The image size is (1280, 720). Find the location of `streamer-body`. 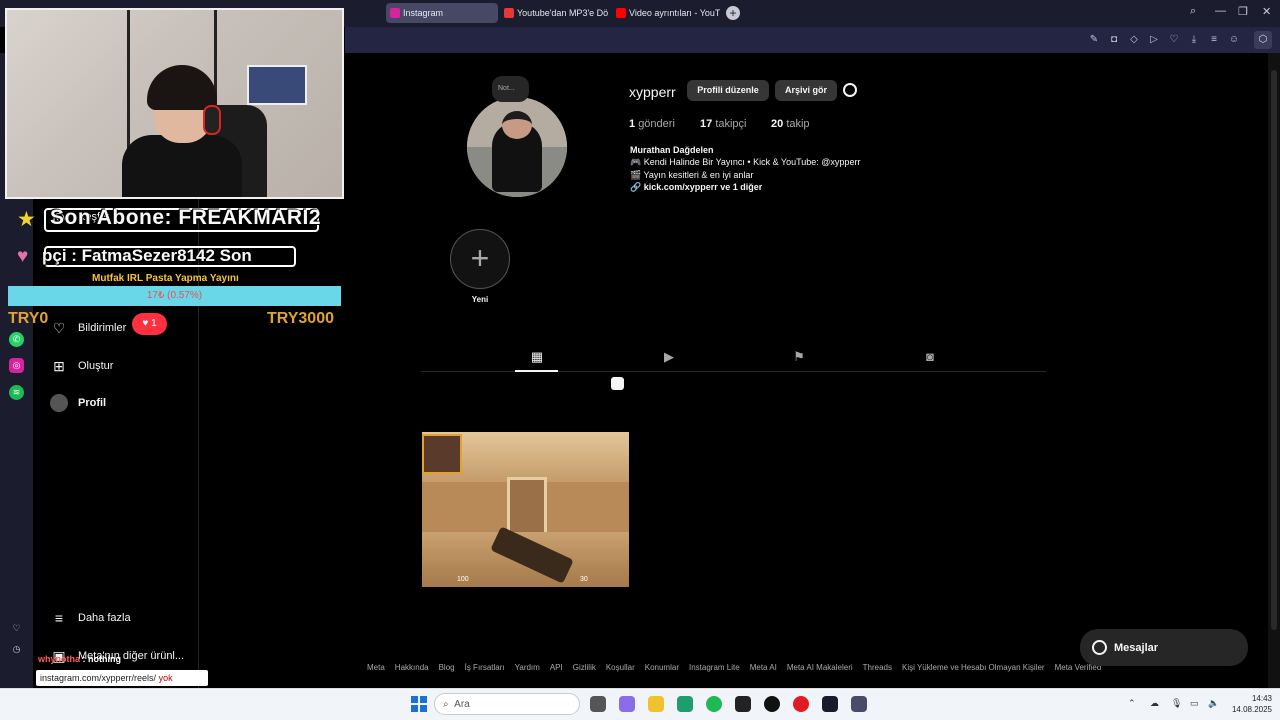

streamer-body is located at coordinates (182, 166).